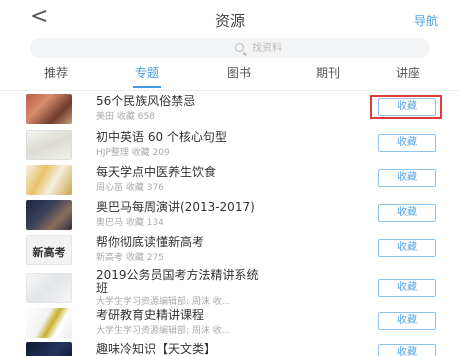 Image resolution: width=460 pixels, height=356 pixels. I want to click on tab-books: 图书, so click(239, 72).